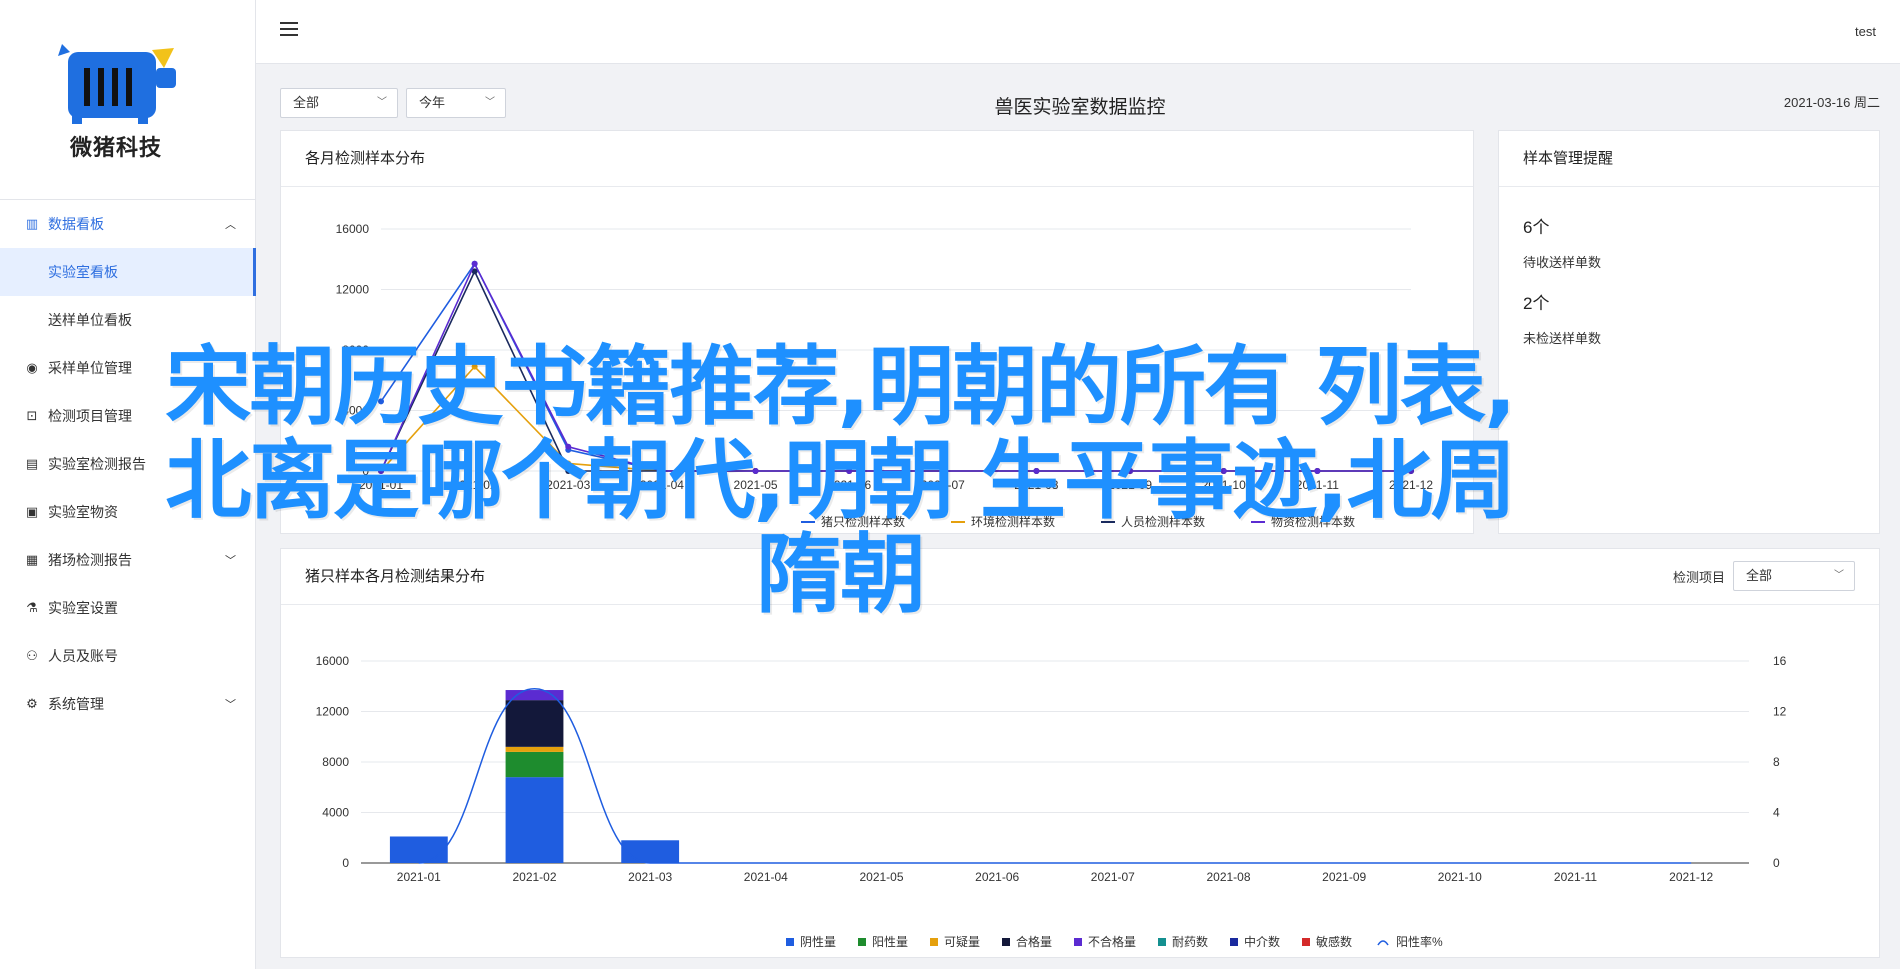 This screenshot has height=969, width=1900. What do you see at coordinates (1113, 877) in the screenshot?
I see `x-tick-label: 2021-07` at bounding box center [1113, 877].